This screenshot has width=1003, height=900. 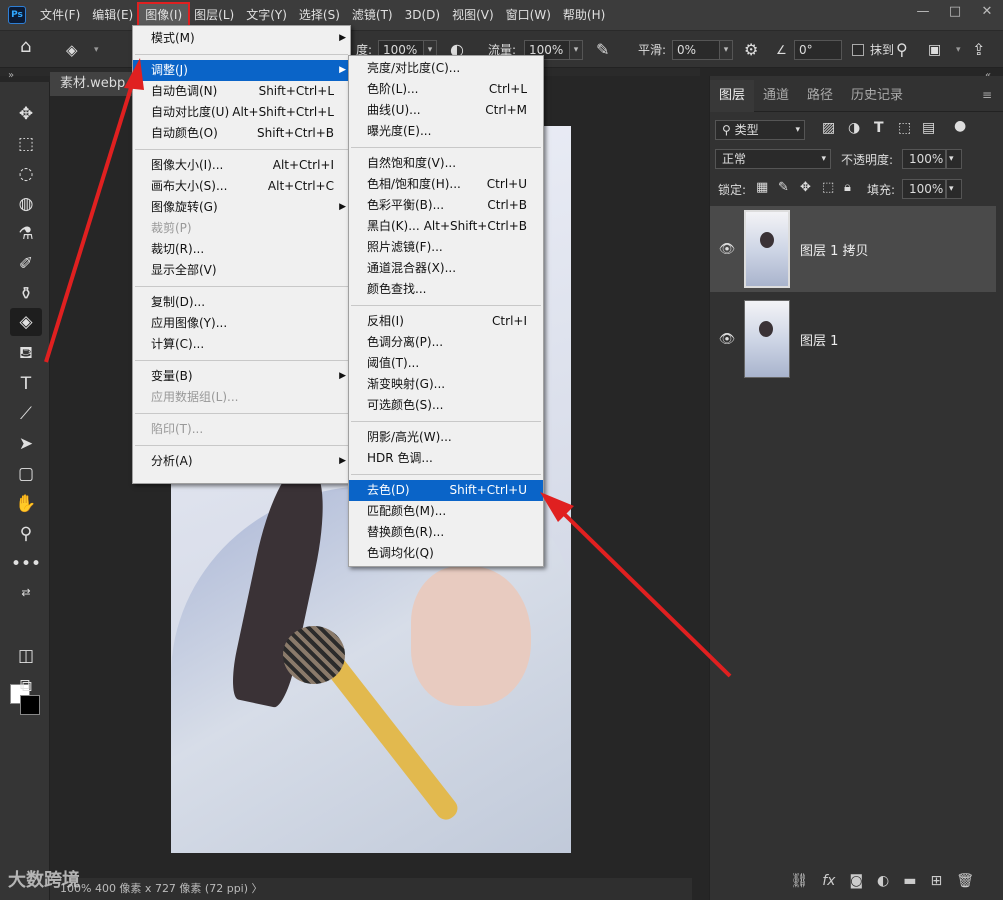 I want to click on screen-mode-icon: ⧉, so click(x=26, y=686).